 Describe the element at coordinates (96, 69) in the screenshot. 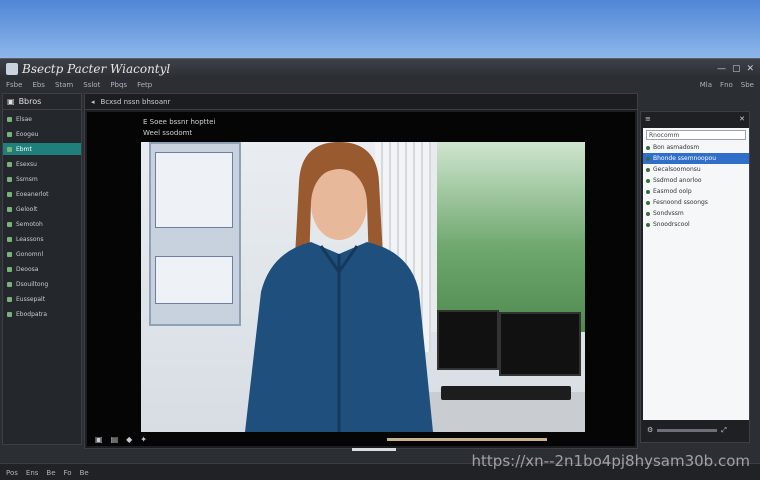

I see `window-title: Bsectp Pacter Wiacontyl` at that location.